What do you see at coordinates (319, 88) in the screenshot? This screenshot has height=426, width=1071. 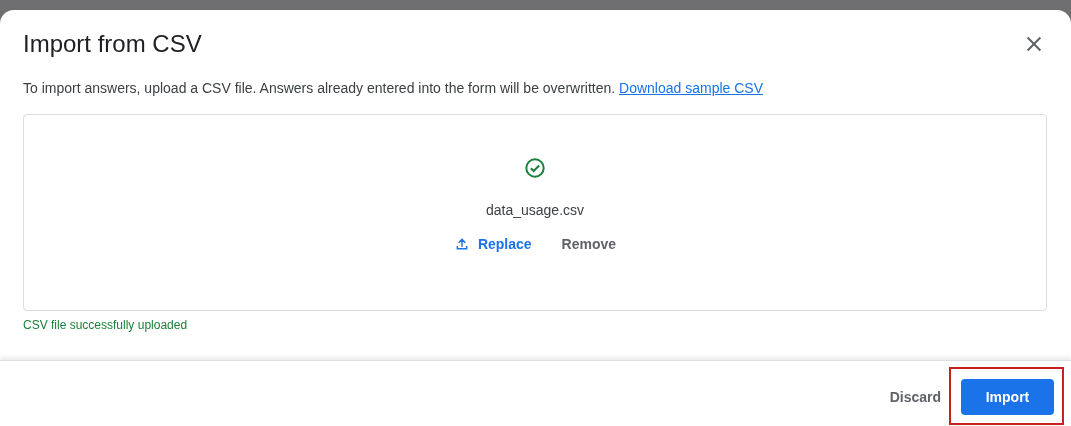 I see `description-text: To import answers, upload a CSV file. Answers already entered into the form will be overwritten.` at bounding box center [319, 88].